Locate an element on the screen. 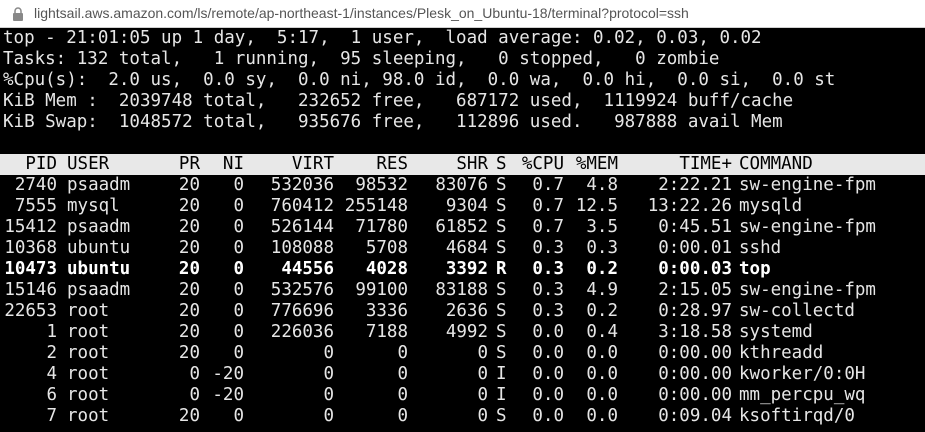 This screenshot has height=432, width=925. cell-time: 0:28.97 is located at coordinates (695, 311).